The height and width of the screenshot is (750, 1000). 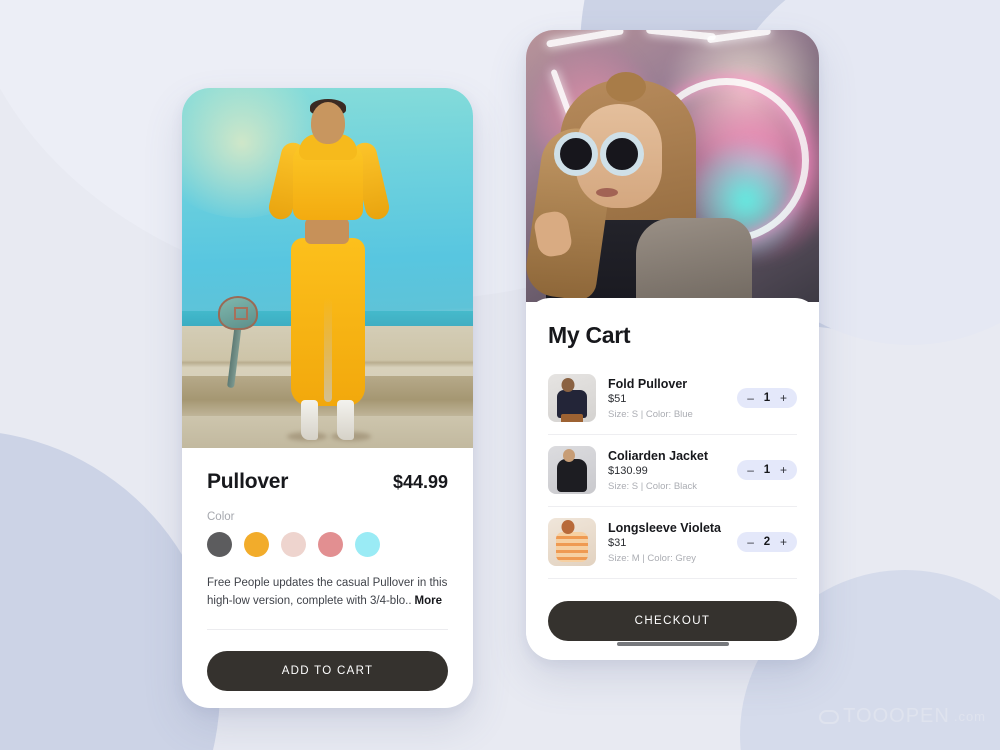 What do you see at coordinates (327, 670) in the screenshot?
I see `add-to-cart-button: ADD TO CART` at bounding box center [327, 670].